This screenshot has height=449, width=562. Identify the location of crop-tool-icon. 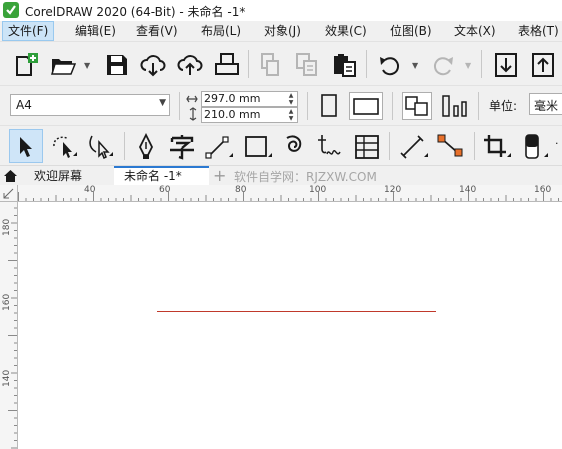
(497, 147).